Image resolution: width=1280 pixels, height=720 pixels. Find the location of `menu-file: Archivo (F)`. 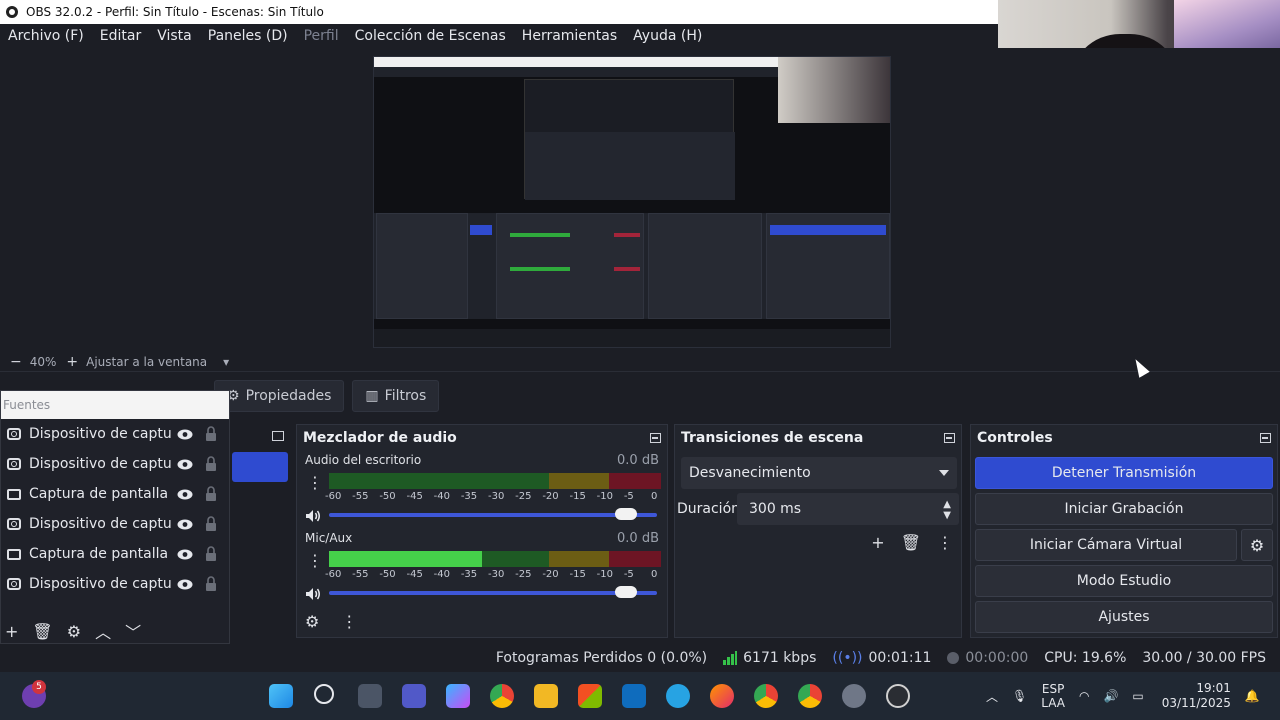

menu-file: Archivo (F) is located at coordinates (46, 36).